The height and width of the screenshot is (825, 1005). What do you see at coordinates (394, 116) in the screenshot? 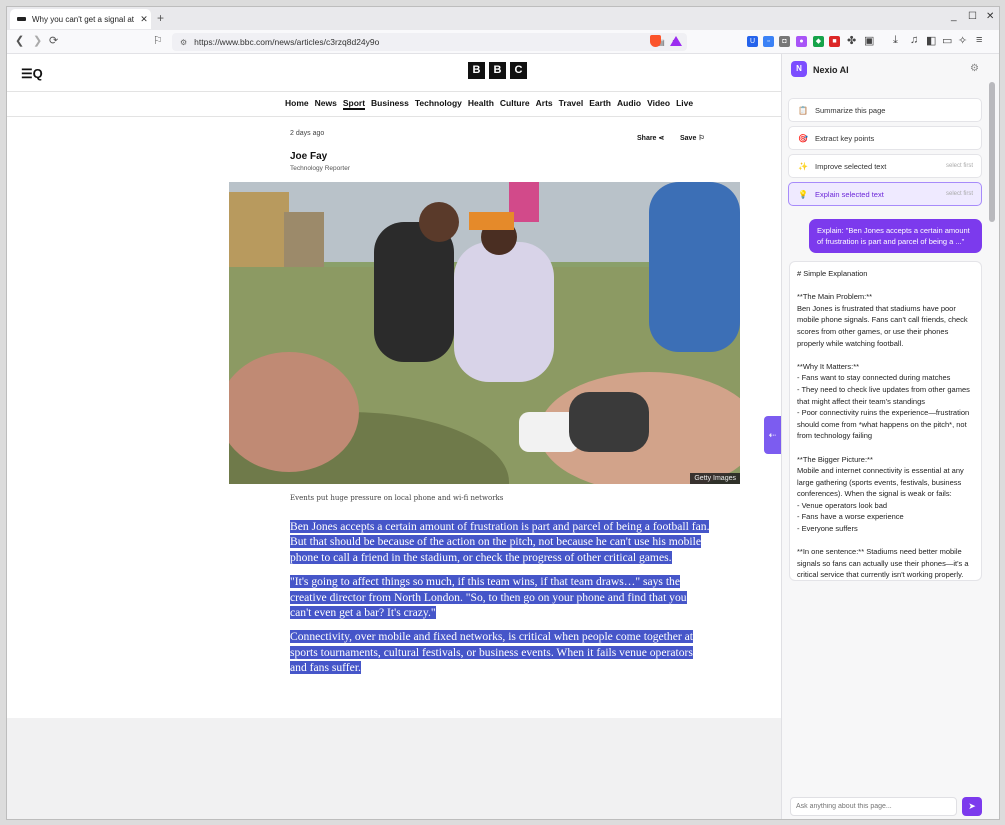
I see `nav-divider` at bounding box center [394, 116].